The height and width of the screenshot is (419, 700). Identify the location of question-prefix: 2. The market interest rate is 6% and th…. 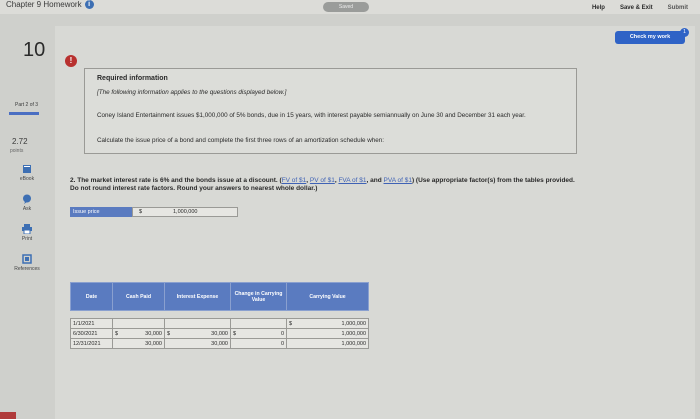
(176, 180).